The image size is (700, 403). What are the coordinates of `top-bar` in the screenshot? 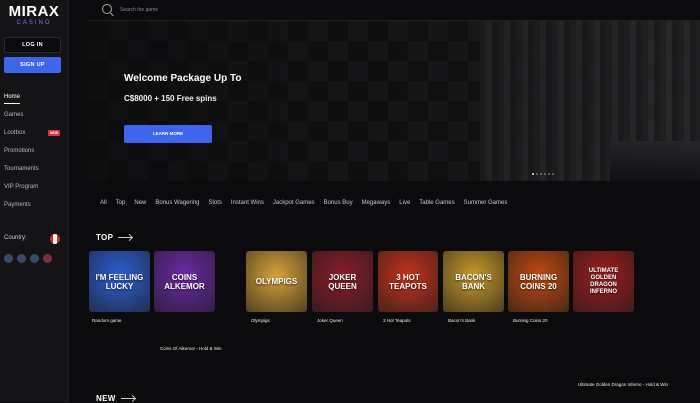 It's located at (394, 10).